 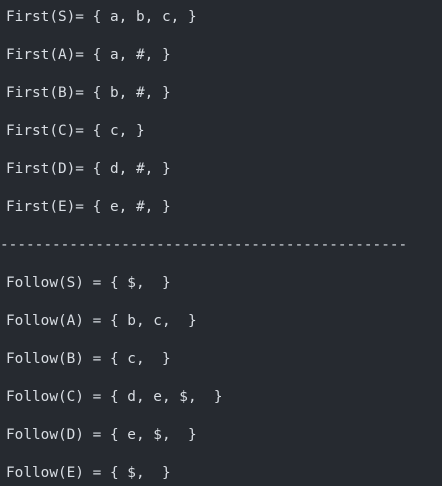 I want to click on follow-set-d: Follow(D) = { e, $, }, so click(x=101, y=435).